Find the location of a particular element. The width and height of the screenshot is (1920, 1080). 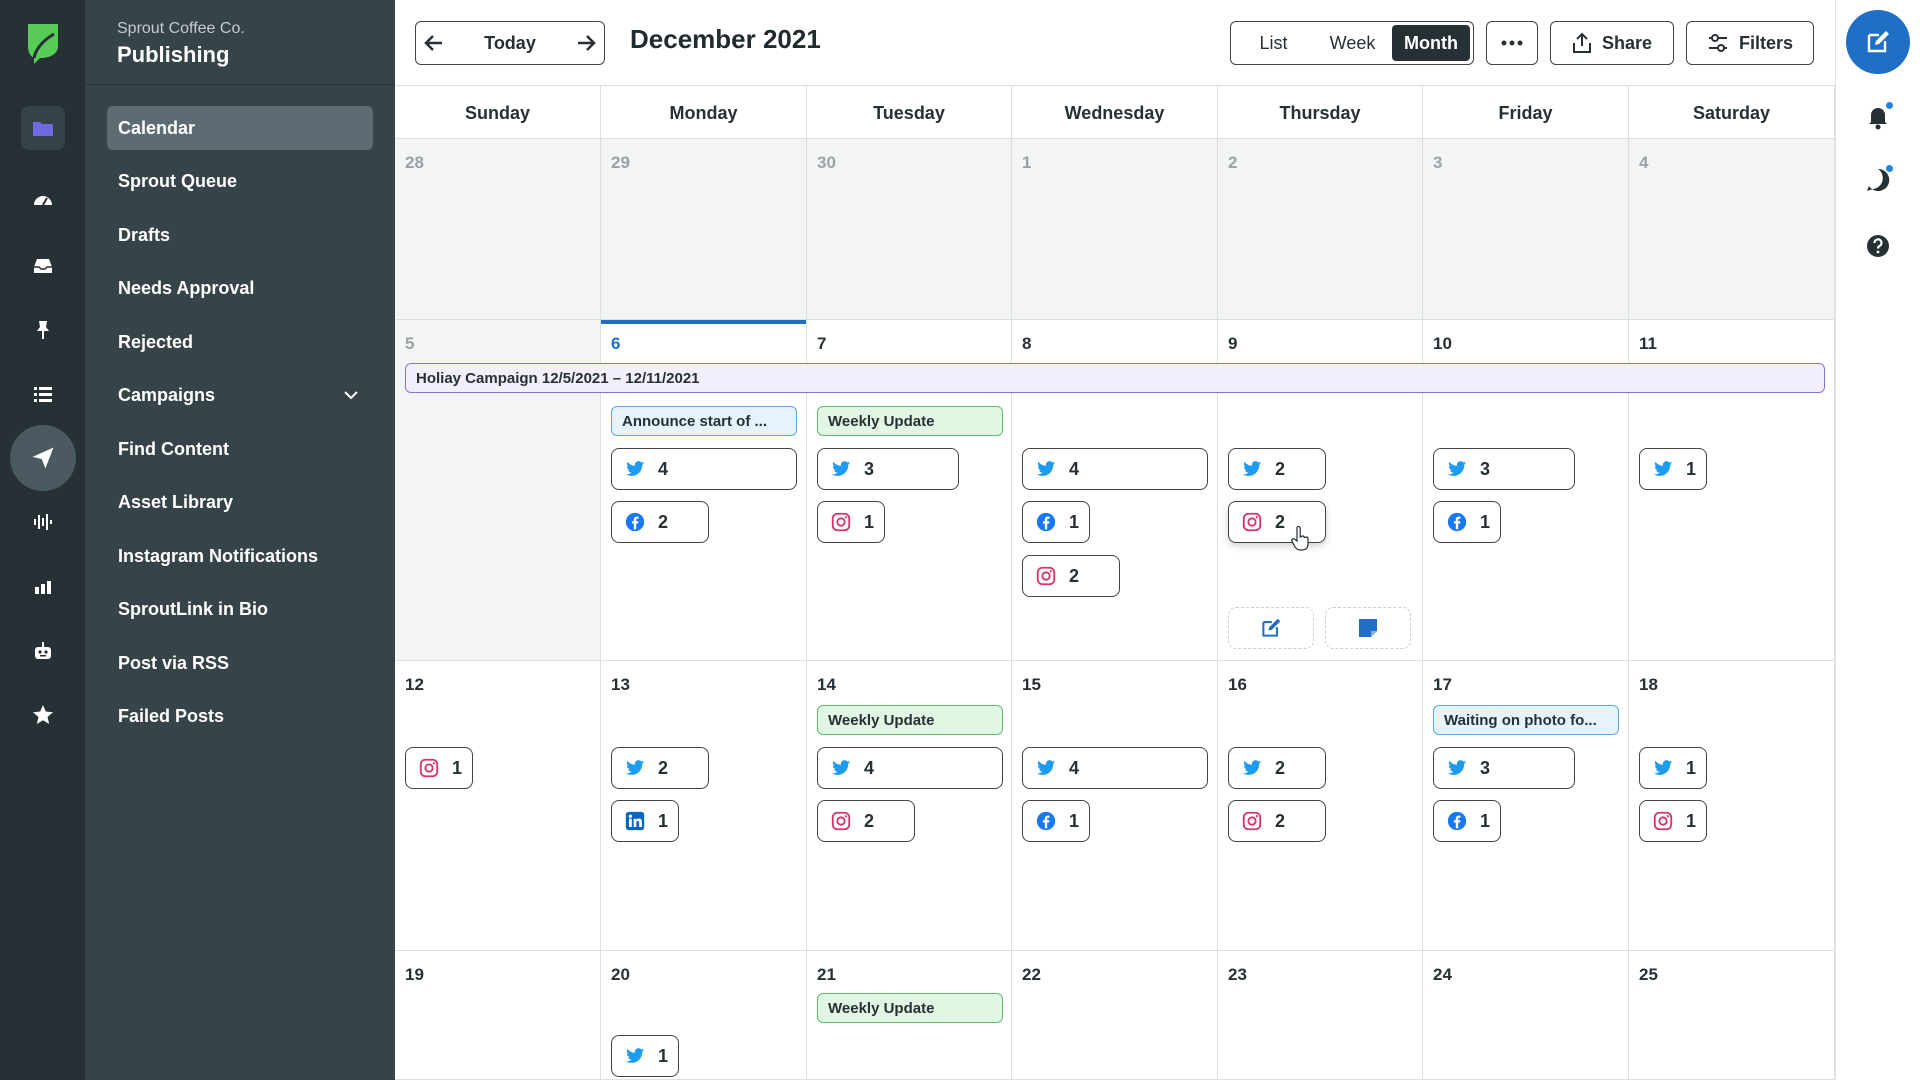

quick-compose-button is located at coordinates (1271, 628).